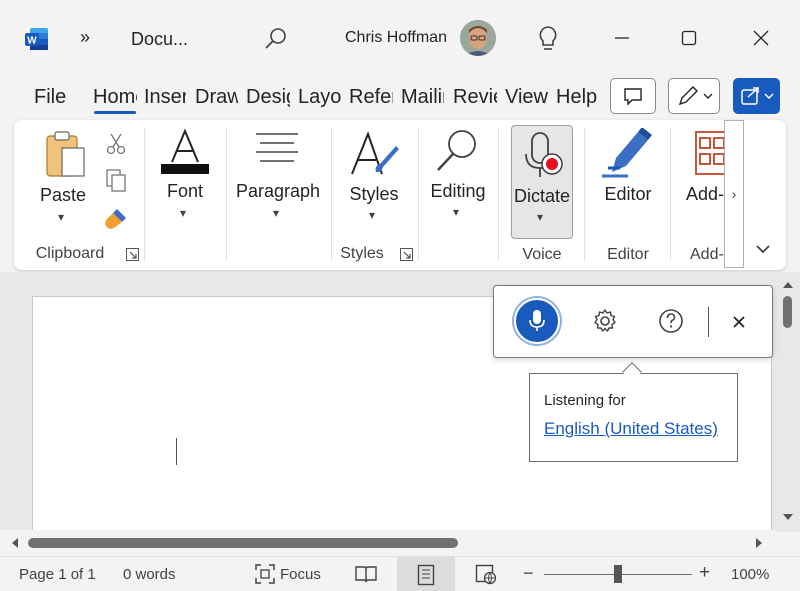  I want to click on word-icon: W, so click(37, 39).